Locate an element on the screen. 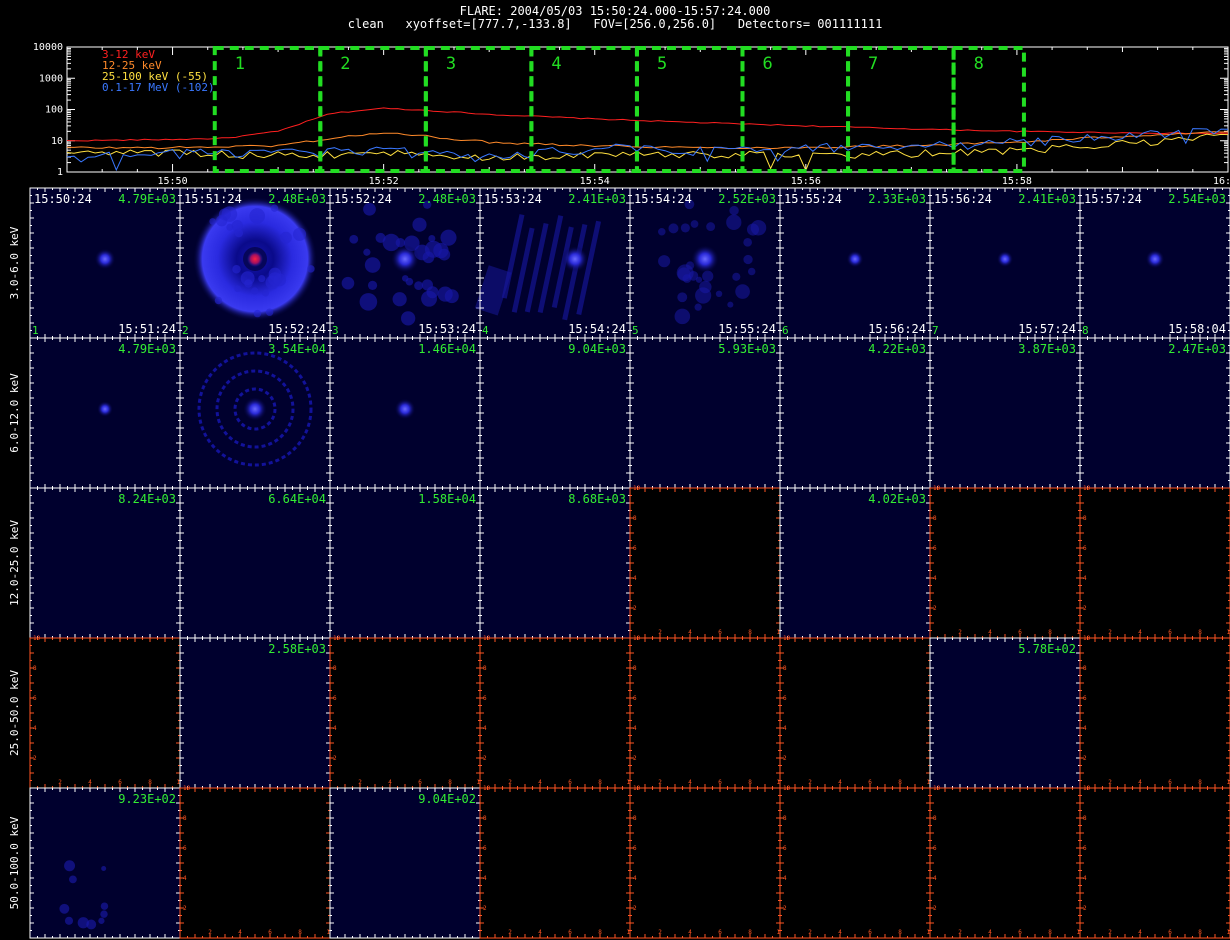 This screenshot has height=940, width=1230. panel-index: 7 is located at coordinates (935, 330).